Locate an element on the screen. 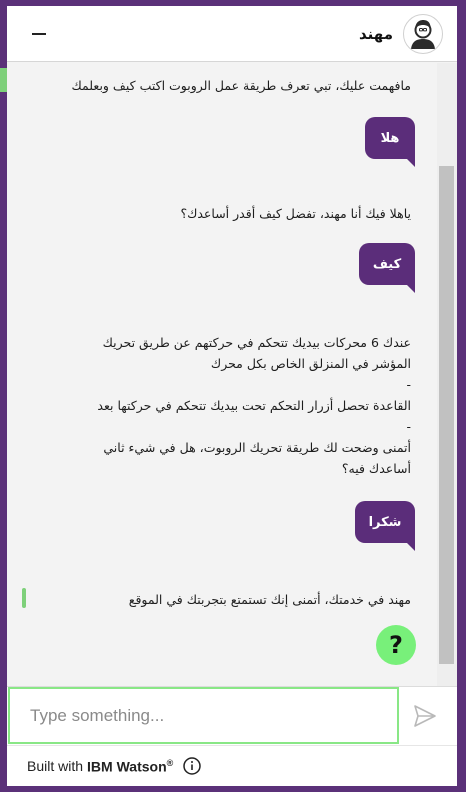 The height and width of the screenshot is (792, 466). built-with-label: Built with is located at coordinates (55, 766).